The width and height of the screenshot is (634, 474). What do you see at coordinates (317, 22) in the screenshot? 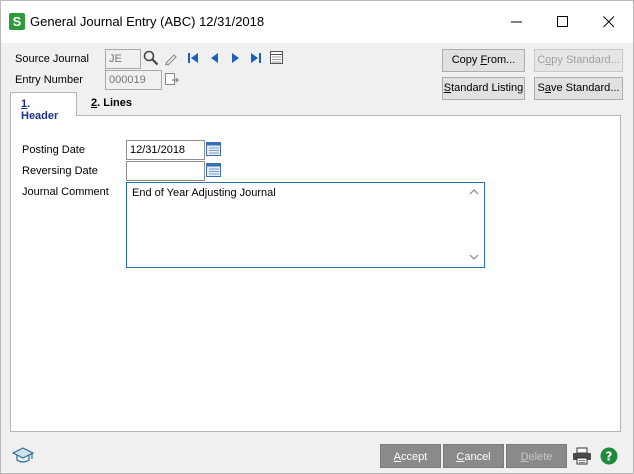
I see `title-bar: S General Journal Entry (ABC) 12/31/2018` at bounding box center [317, 22].